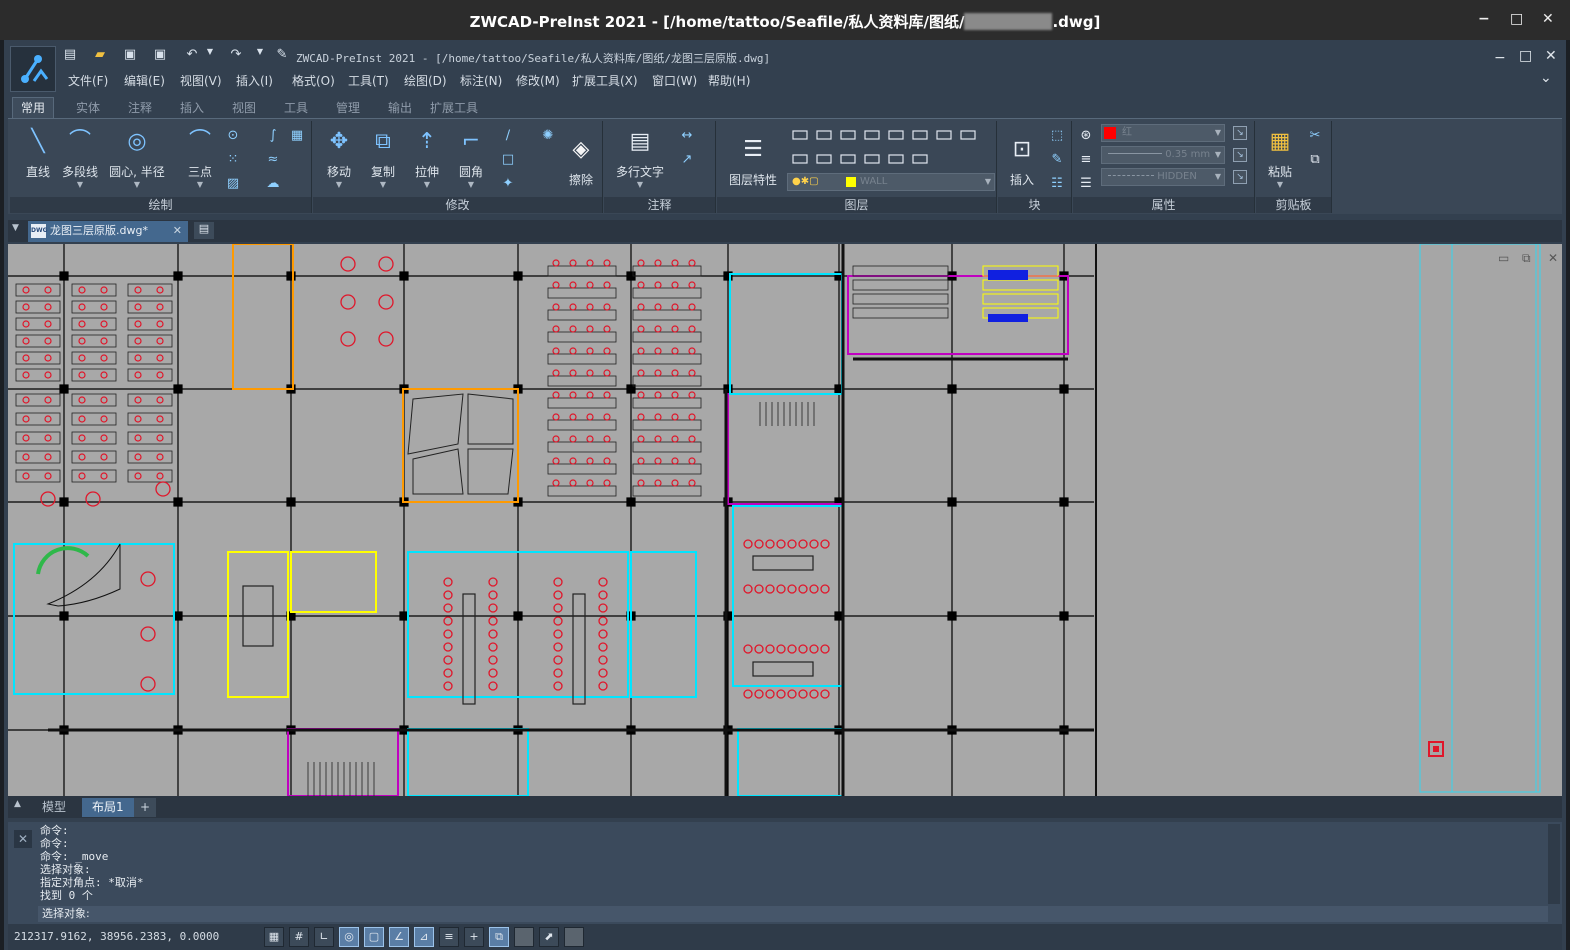 This screenshot has height=950, width=1570. Describe the element at coordinates (244, 107) in the screenshot. I see `tab-view: 视图` at that location.